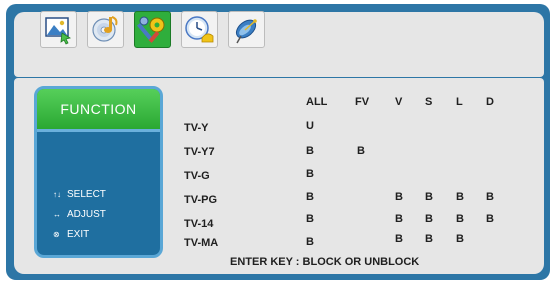 This screenshot has height=286, width=558. I want to click on rating-cell-tv-14-l: B, so click(460, 219).